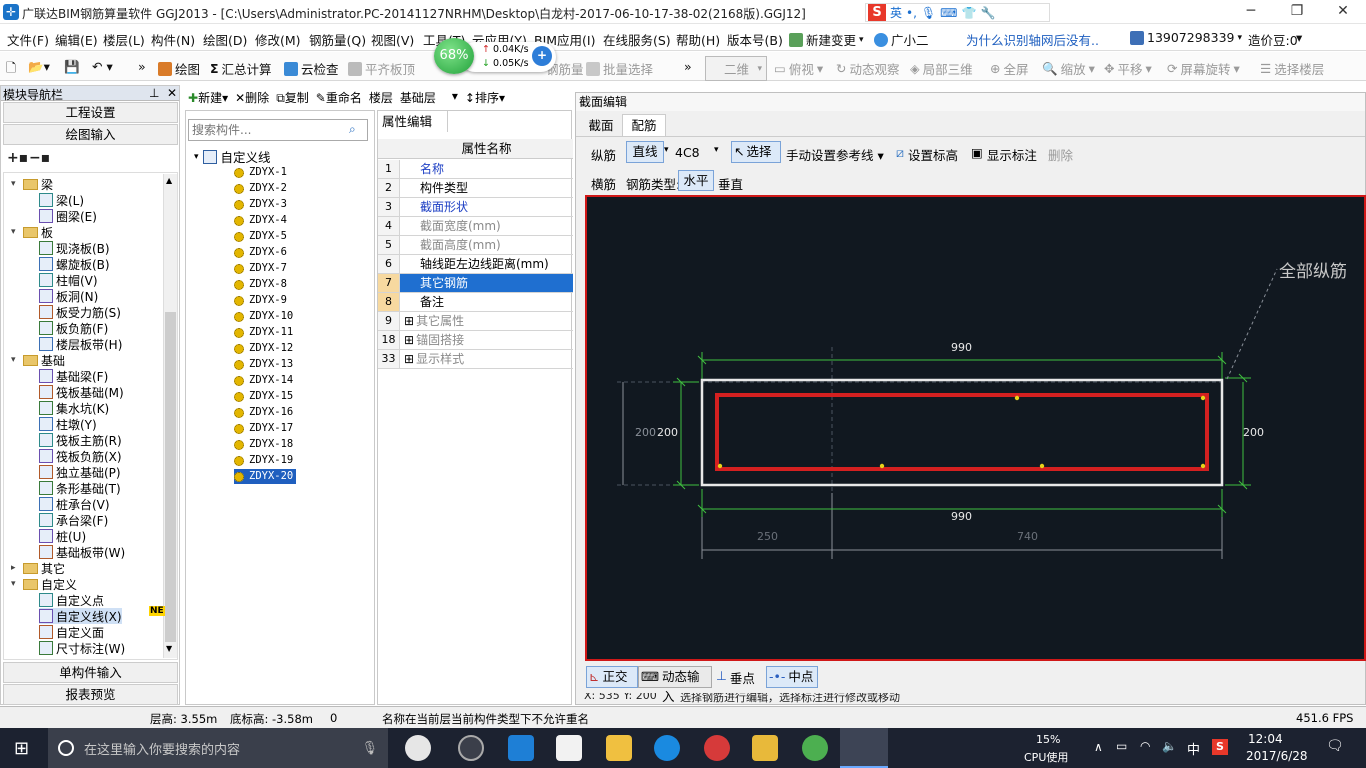 The image size is (1366, 768). Describe the element at coordinates (941, 68) in the screenshot. I see `local3d-button: ◈ 局部三维` at that location.